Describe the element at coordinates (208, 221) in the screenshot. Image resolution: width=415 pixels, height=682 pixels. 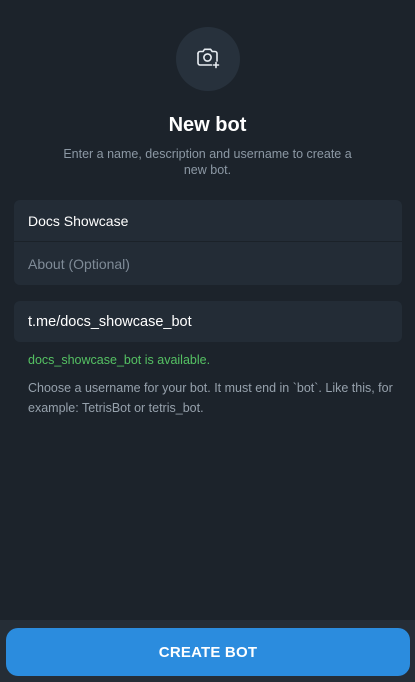
I see `bot-name-field: Docs Showcase` at that location.